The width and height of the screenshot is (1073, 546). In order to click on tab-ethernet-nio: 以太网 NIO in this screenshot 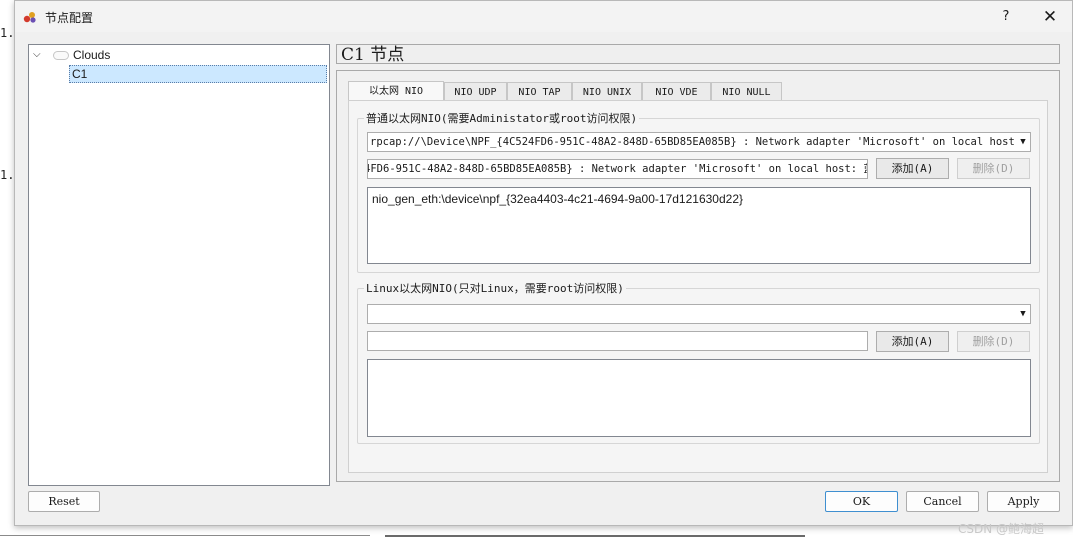, I will do `click(396, 91)`.